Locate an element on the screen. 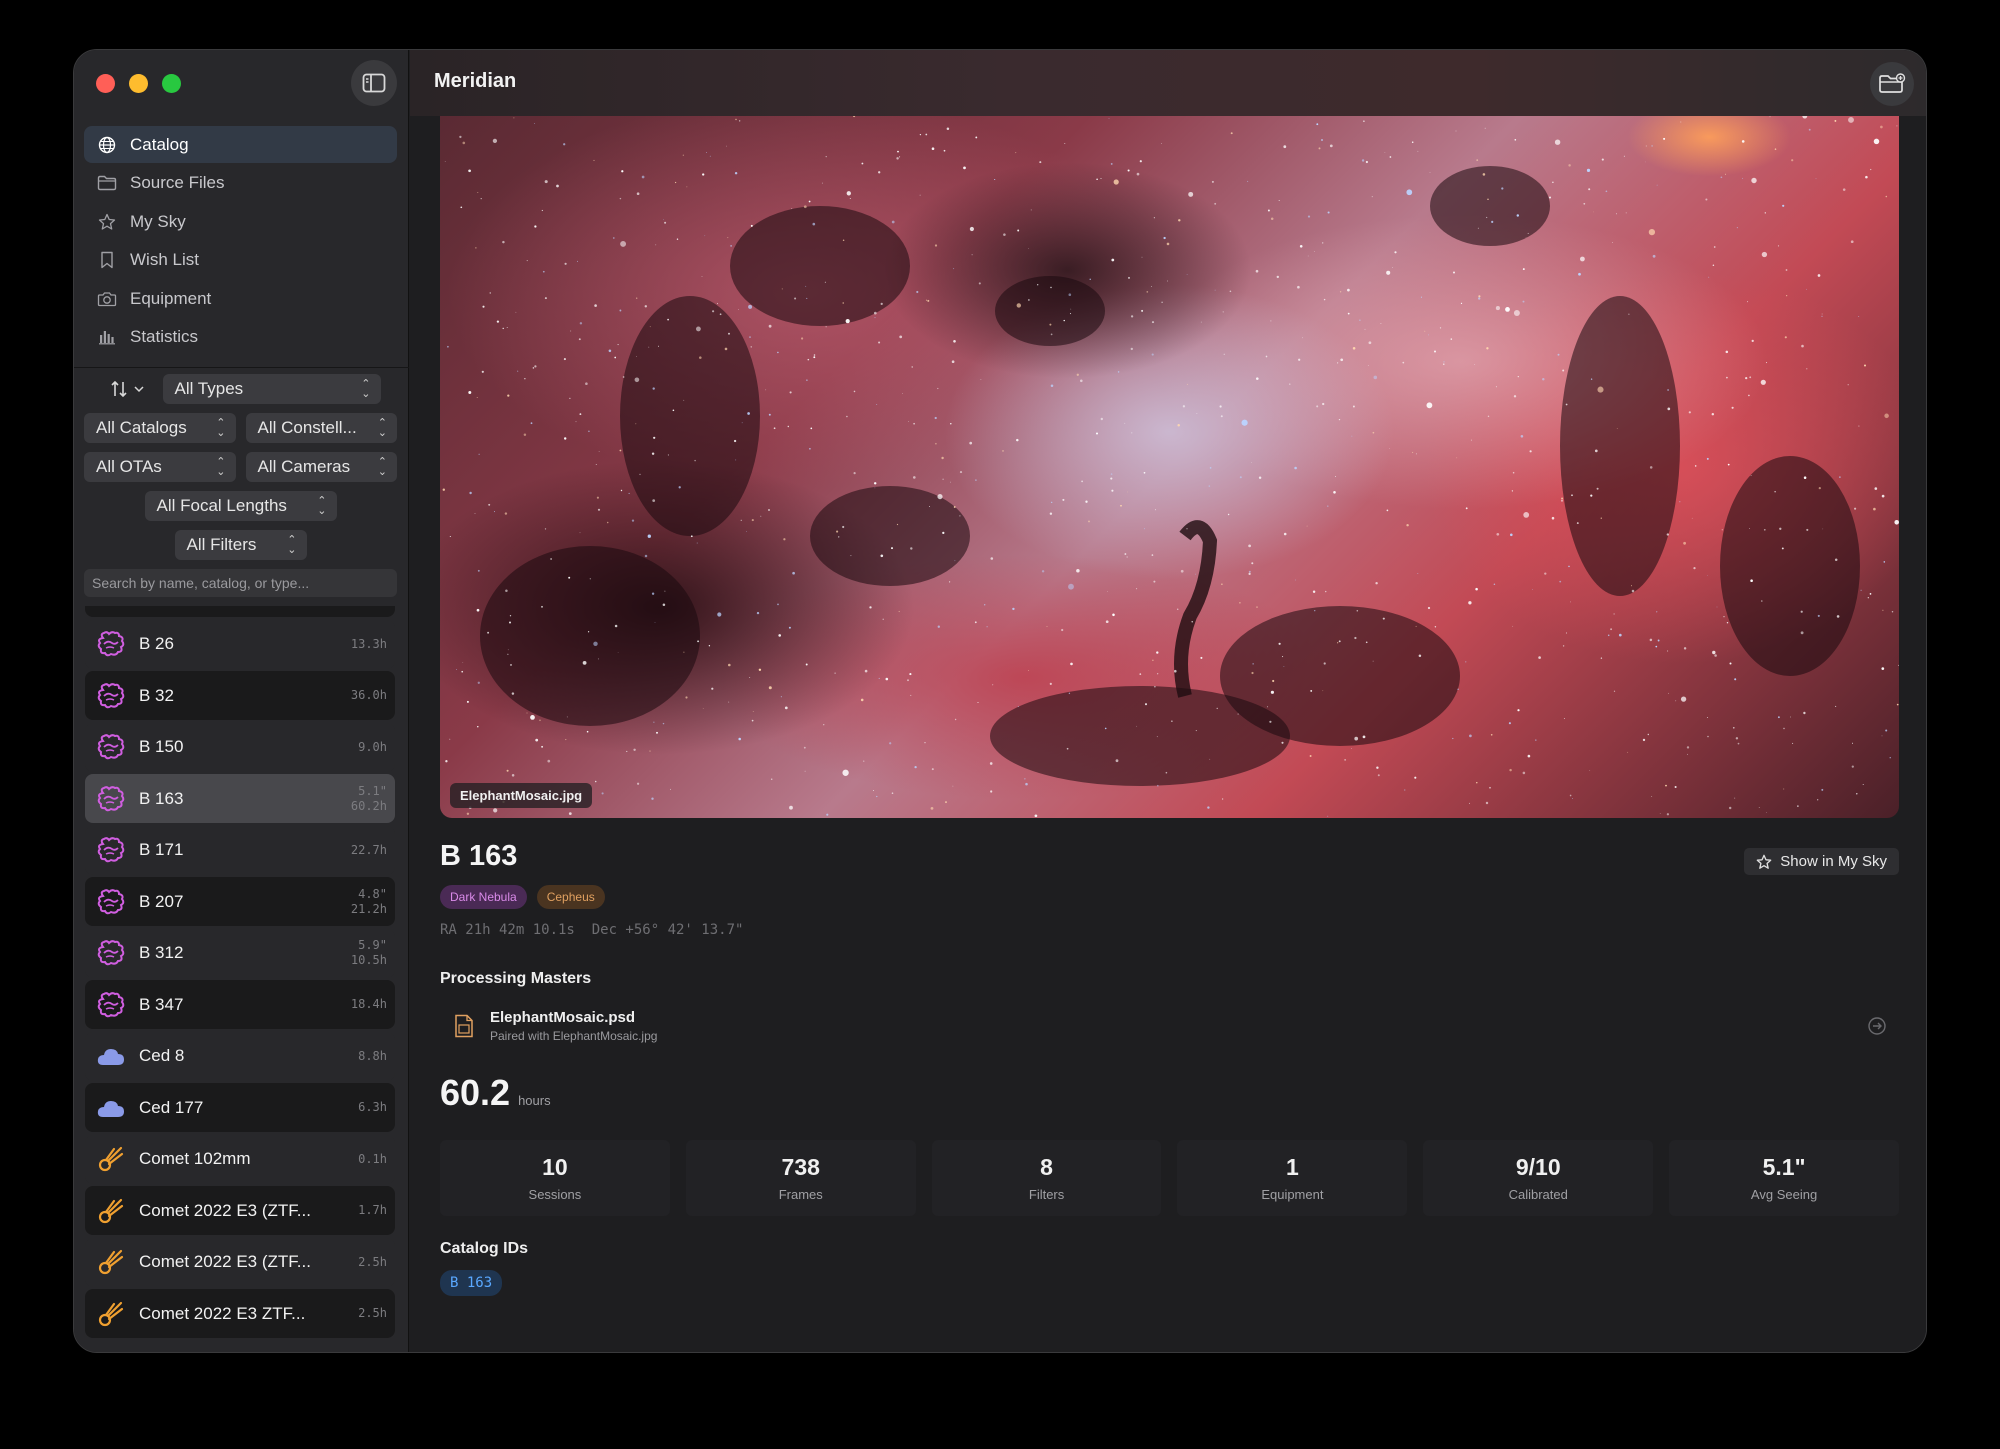  chevron-down-icon is located at coordinates (138, 389).